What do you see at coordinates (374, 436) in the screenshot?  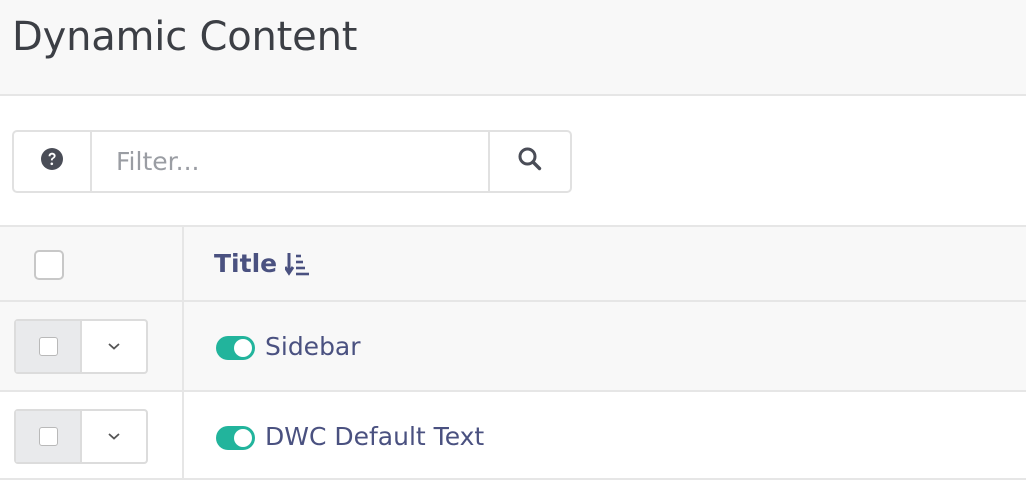 I see `item-title-link: DWC Default Text` at bounding box center [374, 436].